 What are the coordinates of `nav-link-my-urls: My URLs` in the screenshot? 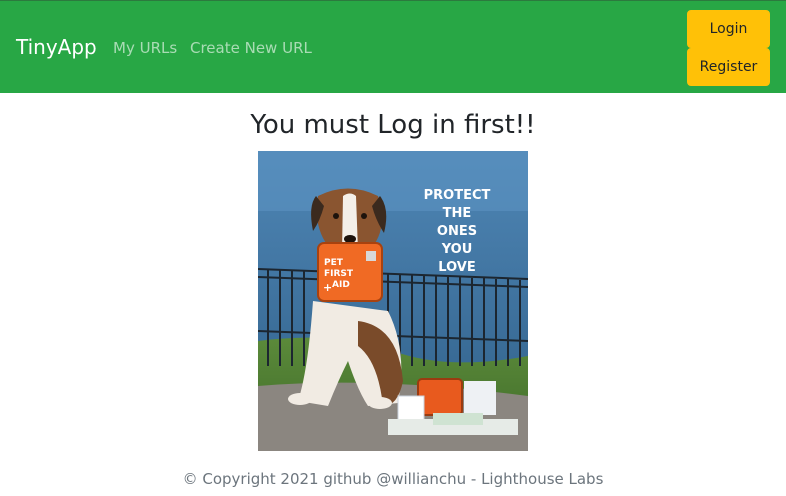 It's located at (145, 48).